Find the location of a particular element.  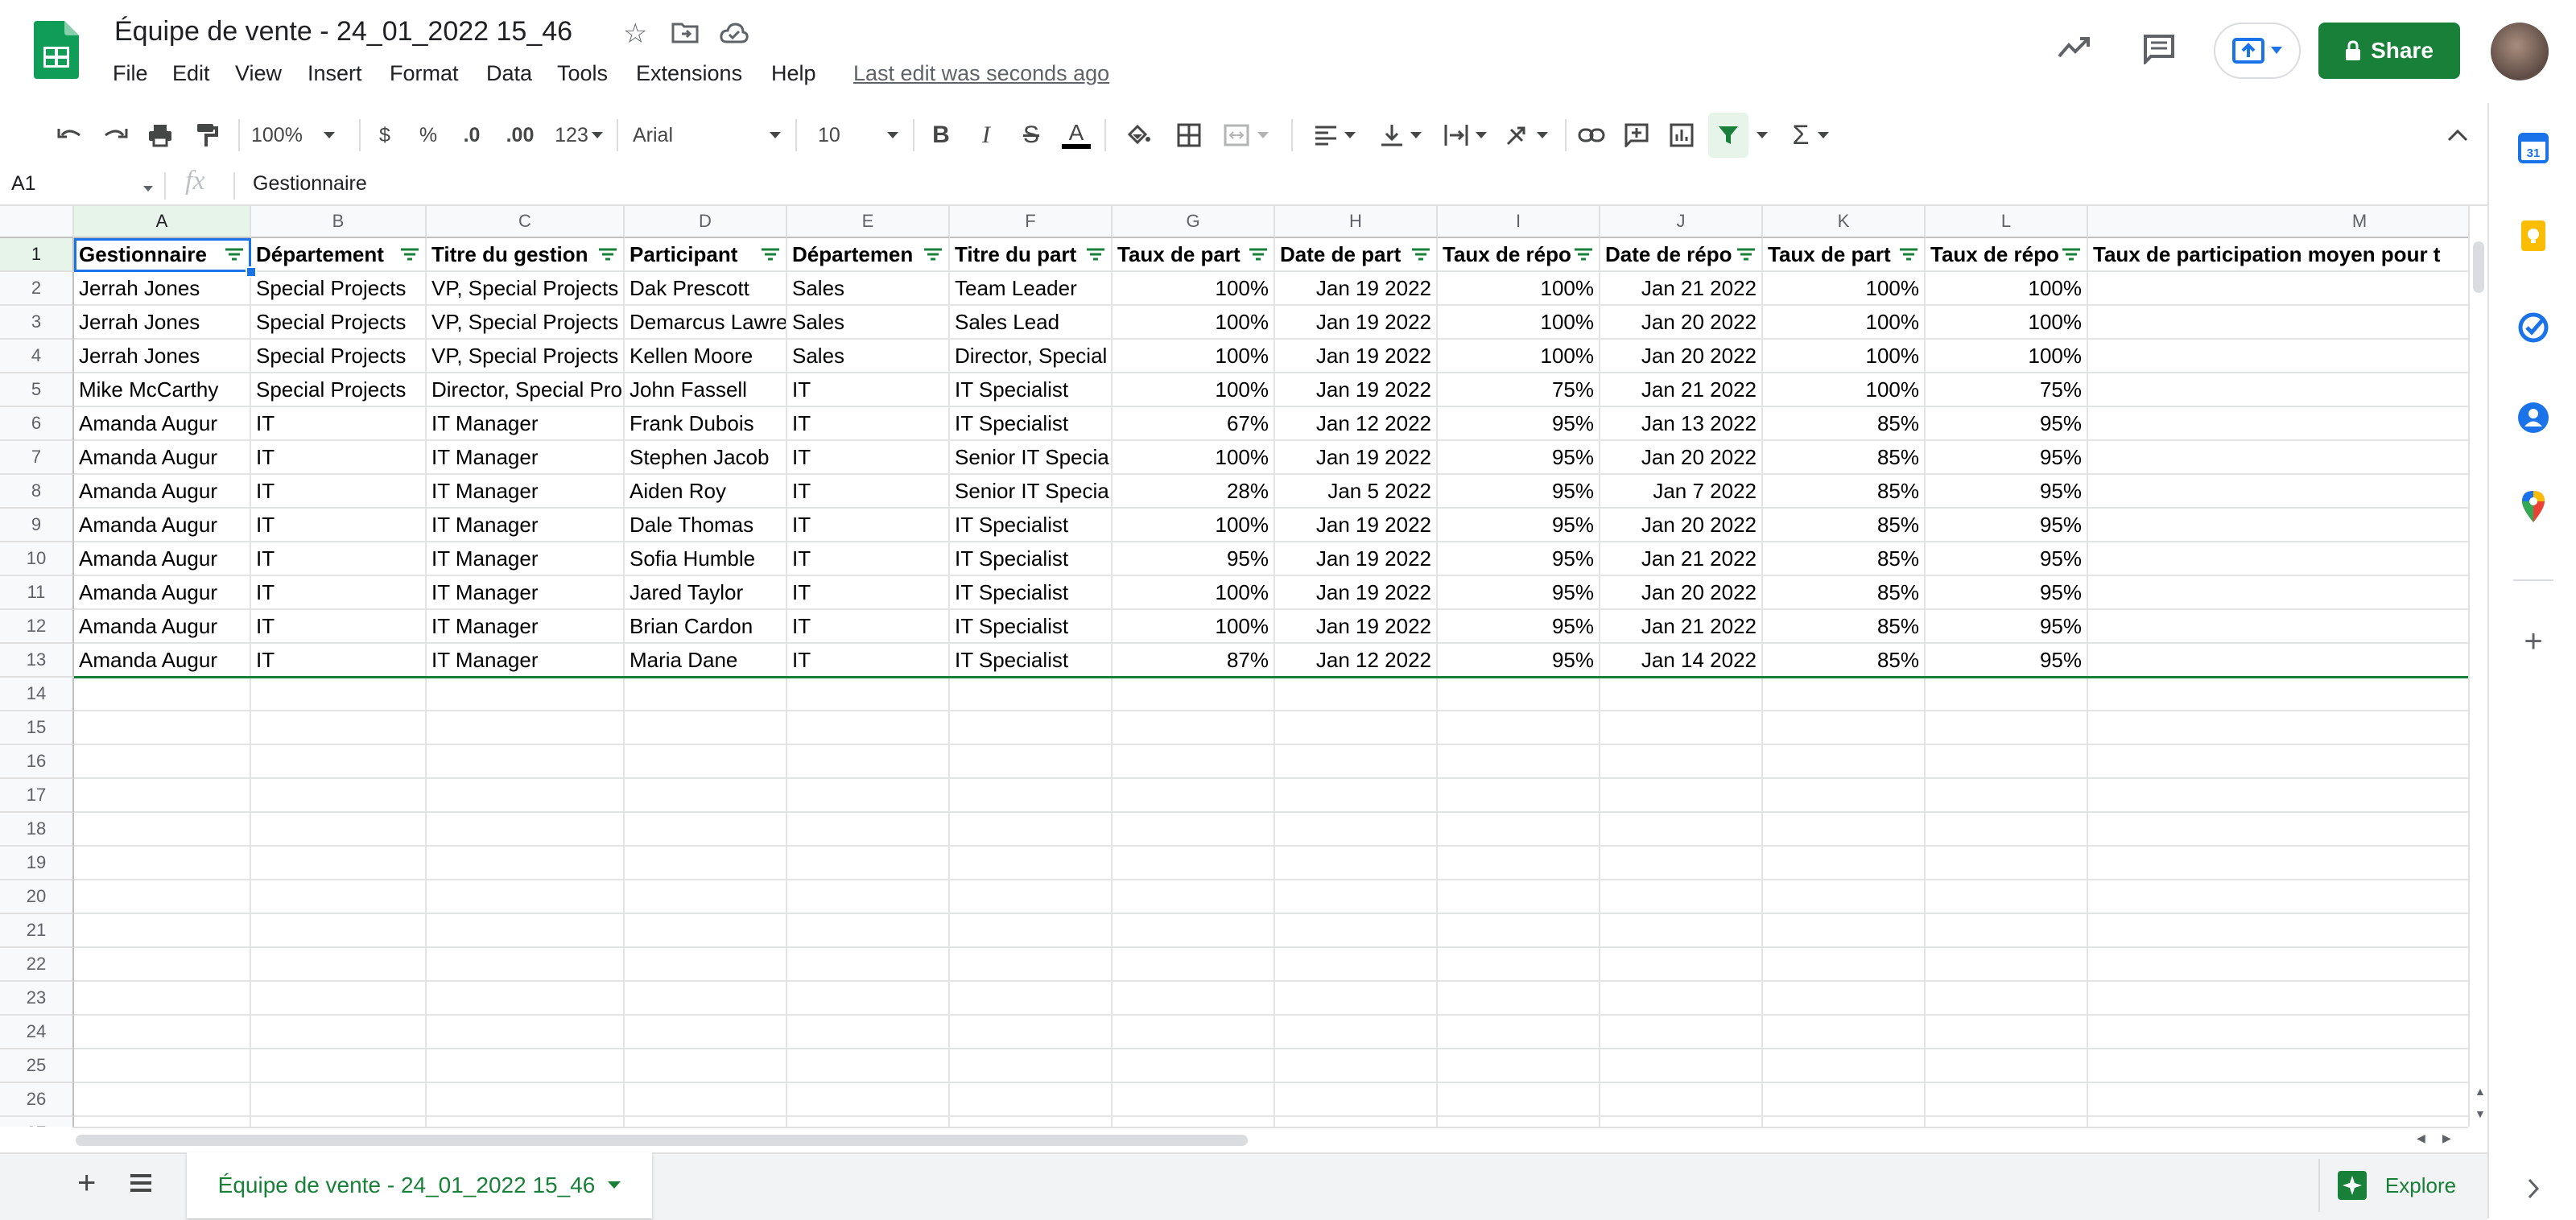

header-cell: Participant is located at coordinates (706, 255).